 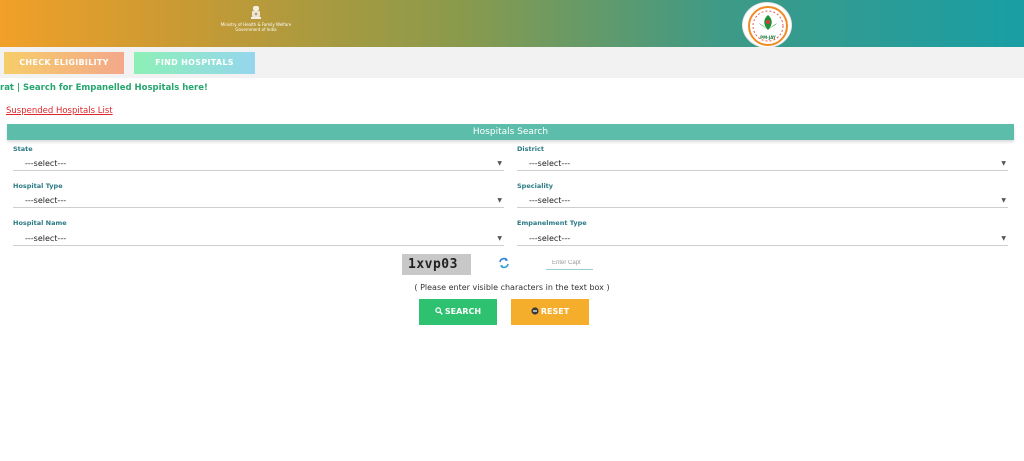 I want to click on hospital-type-select-value: ---select---, so click(x=46, y=200).